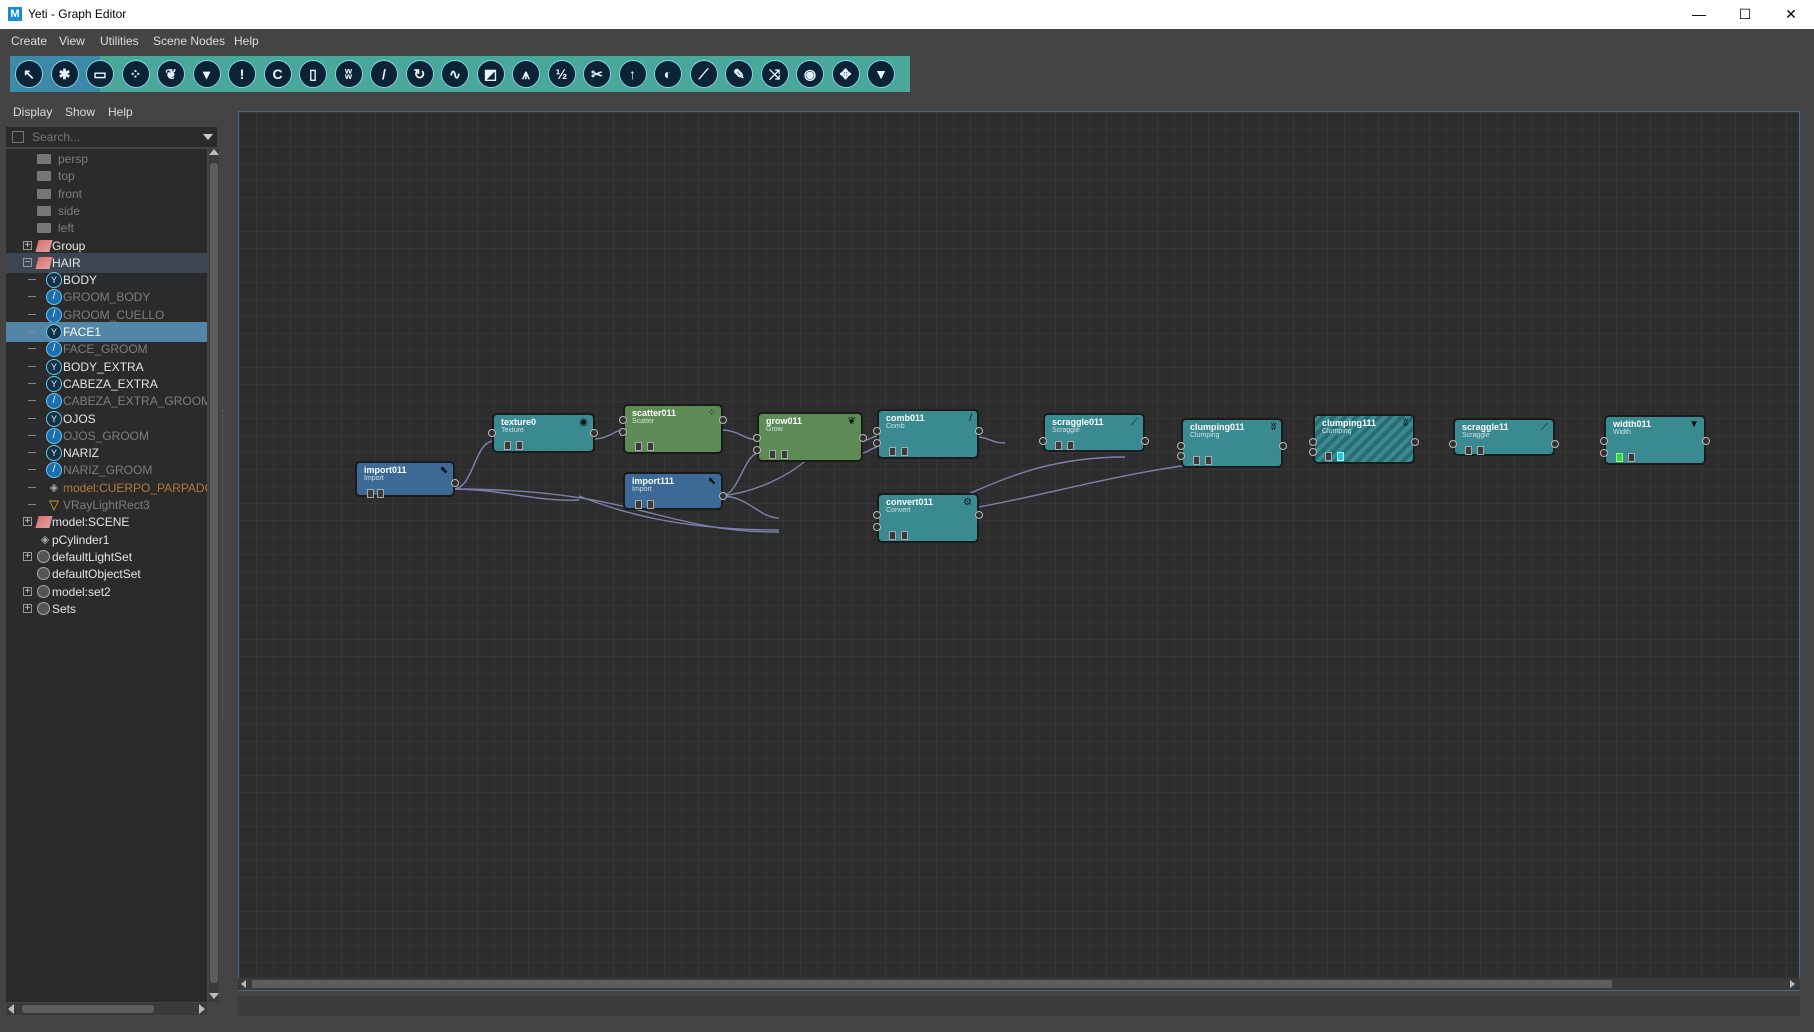  I want to click on curl-tool-button: C, so click(278, 74).